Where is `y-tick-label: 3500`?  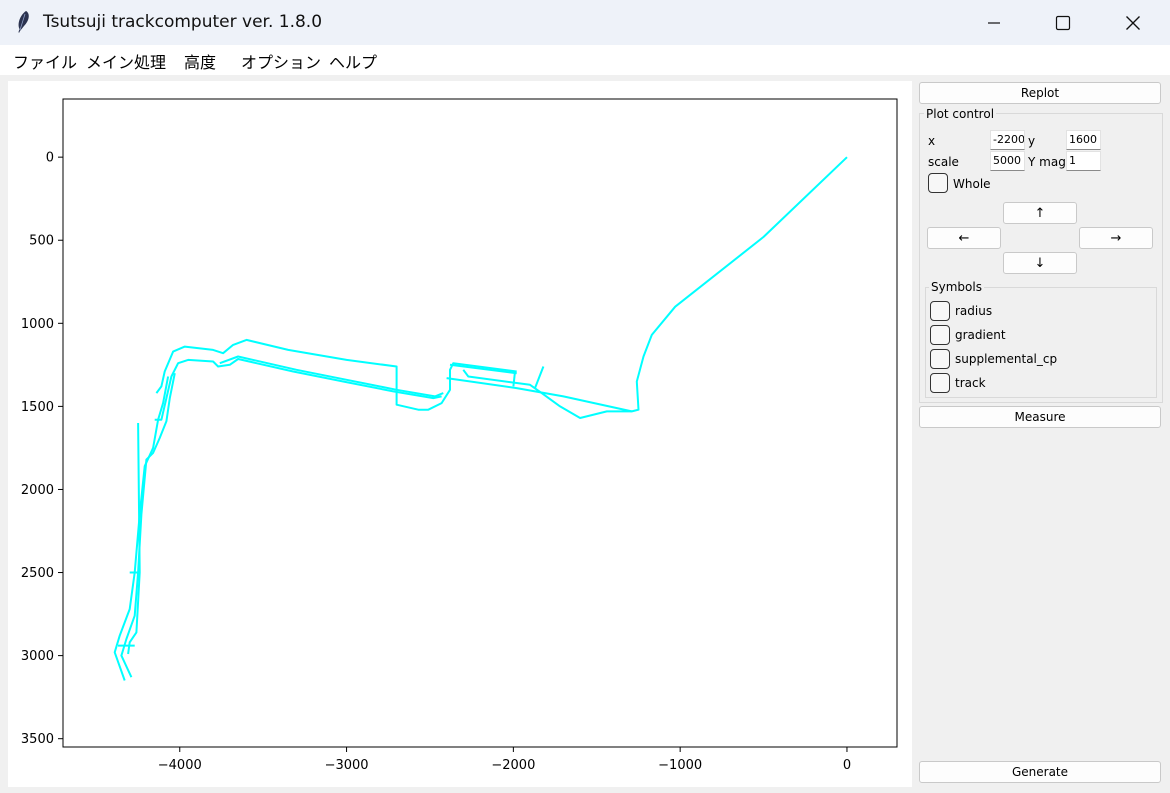
y-tick-label: 3500 is located at coordinates (37, 739).